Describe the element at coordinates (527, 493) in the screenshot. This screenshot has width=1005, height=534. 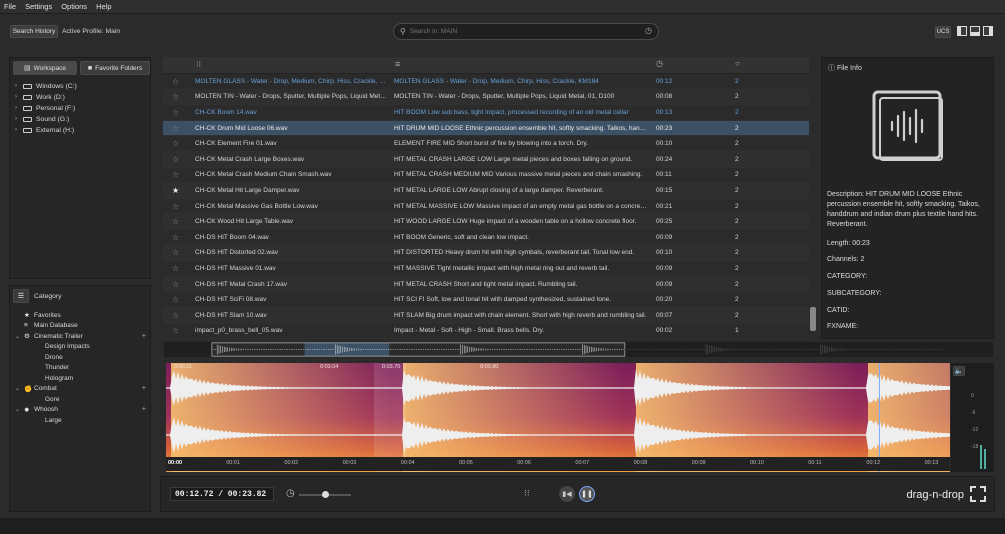
I see `waveform-mode-icon: ⁝⁝` at that location.